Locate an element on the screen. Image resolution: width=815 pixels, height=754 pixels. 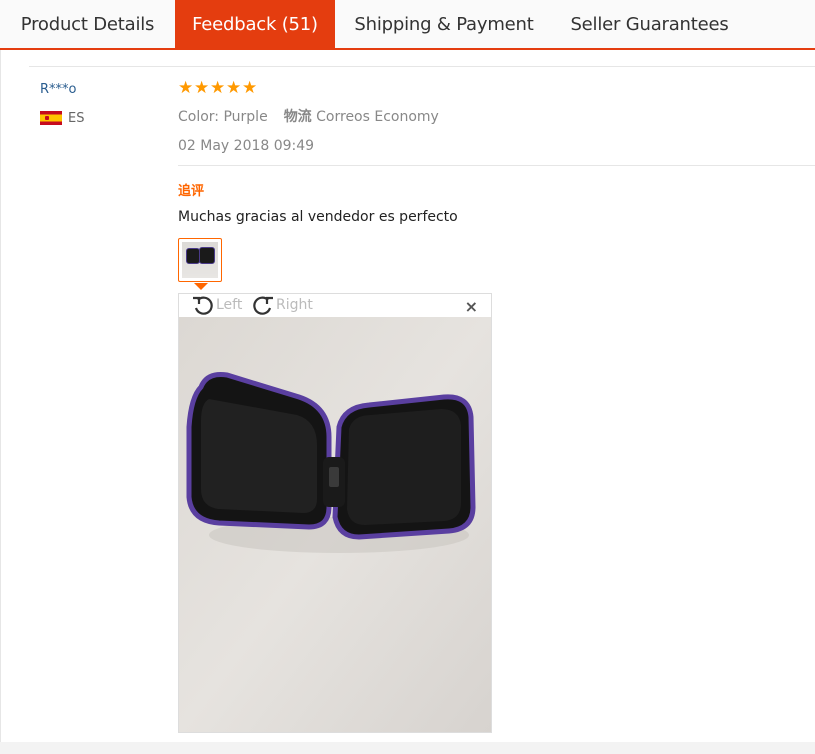
viewer-toolbar: Left Right × is located at coordinates (335, 305).